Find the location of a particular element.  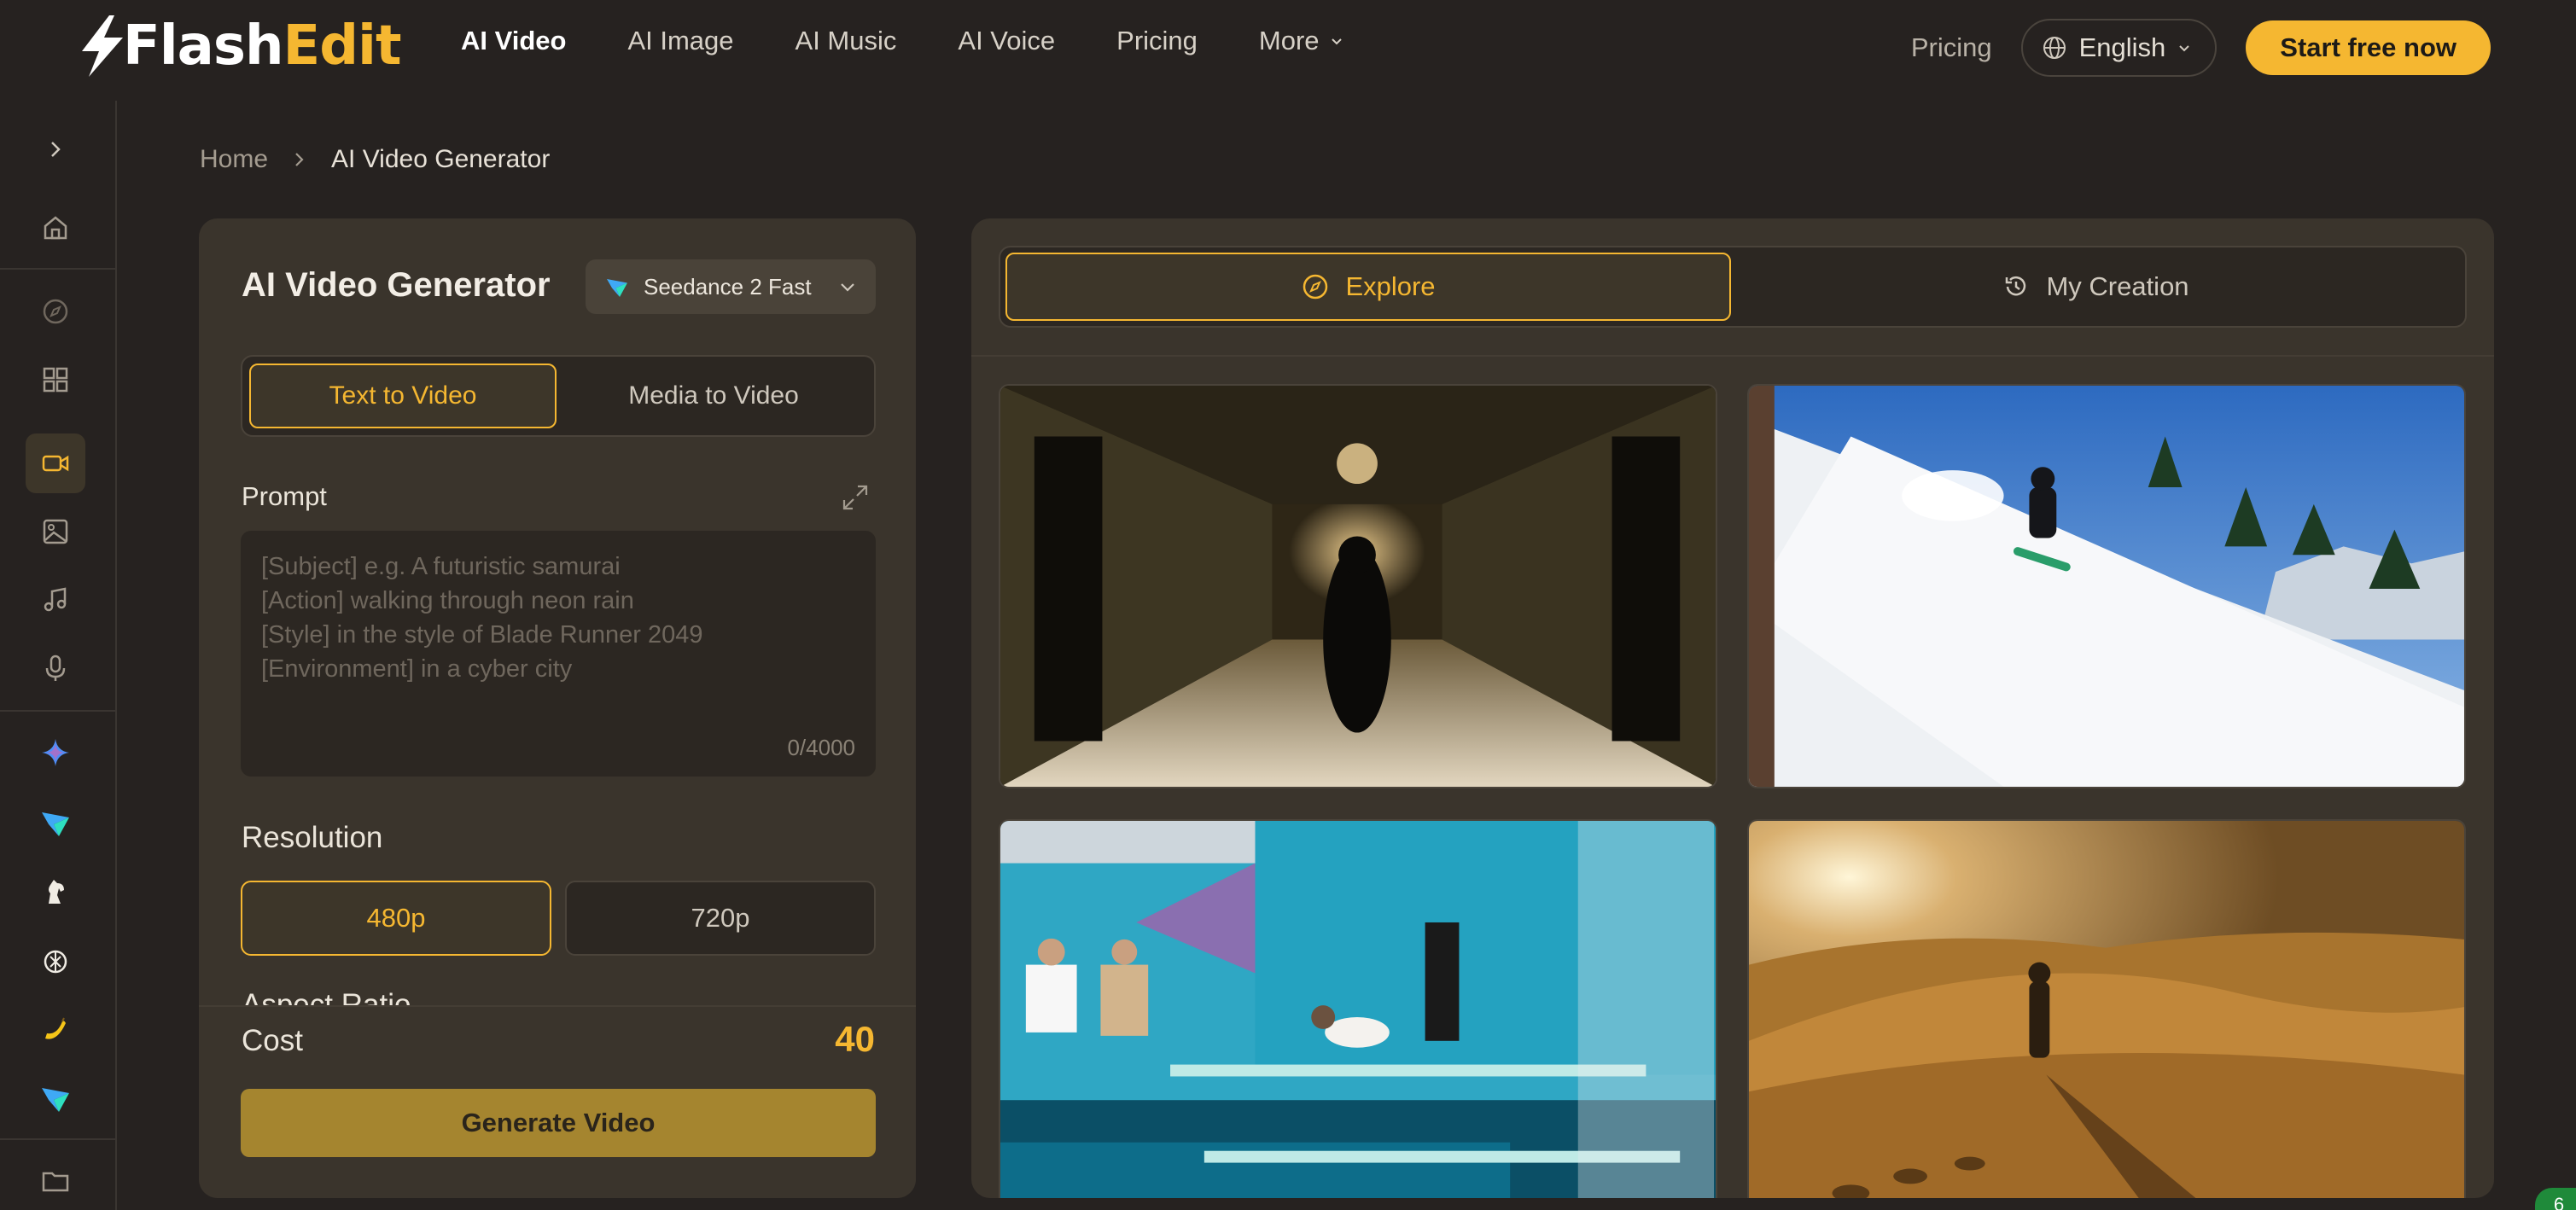

globe-icon is located at coordinates (2054, 48).